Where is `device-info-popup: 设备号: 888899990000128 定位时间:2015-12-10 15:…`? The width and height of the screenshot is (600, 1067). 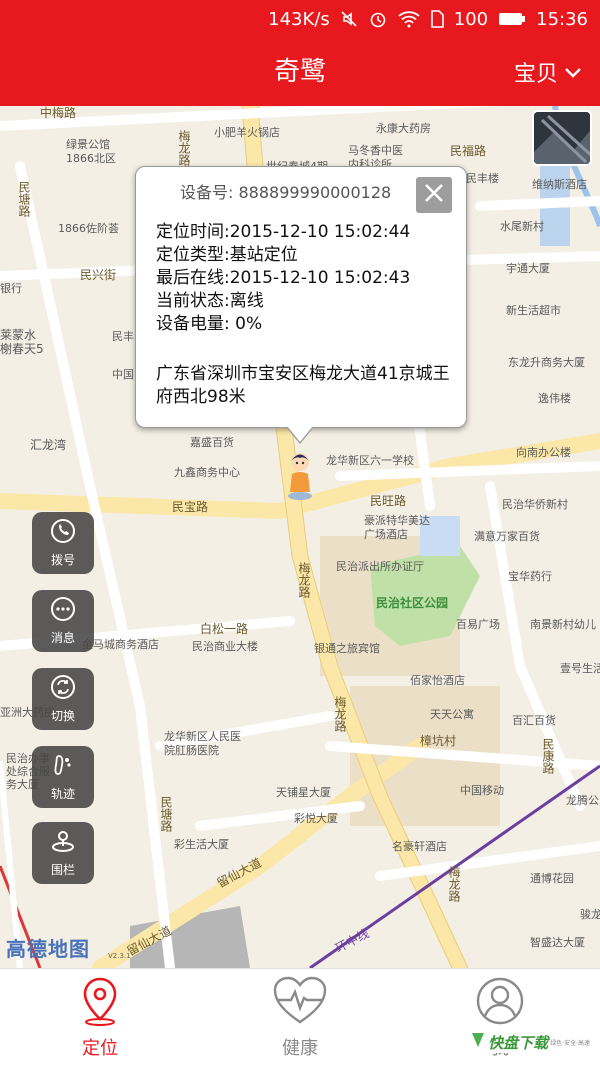
device-info-popup: 设备号: 888899990000128 定位时间:2015-12-10 15:… is located at coordinates (301, 305).